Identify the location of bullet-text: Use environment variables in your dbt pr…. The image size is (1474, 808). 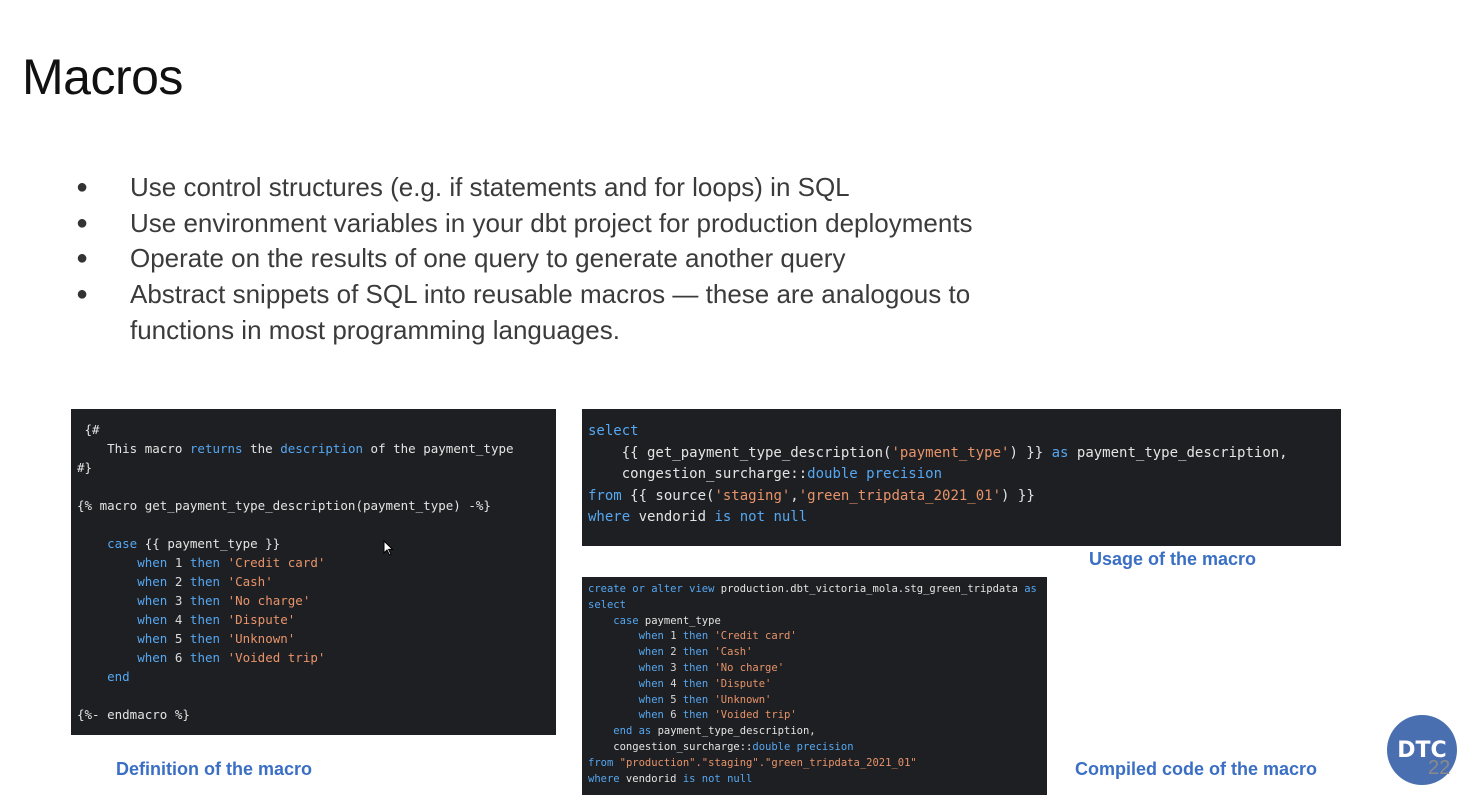
(551, 222).